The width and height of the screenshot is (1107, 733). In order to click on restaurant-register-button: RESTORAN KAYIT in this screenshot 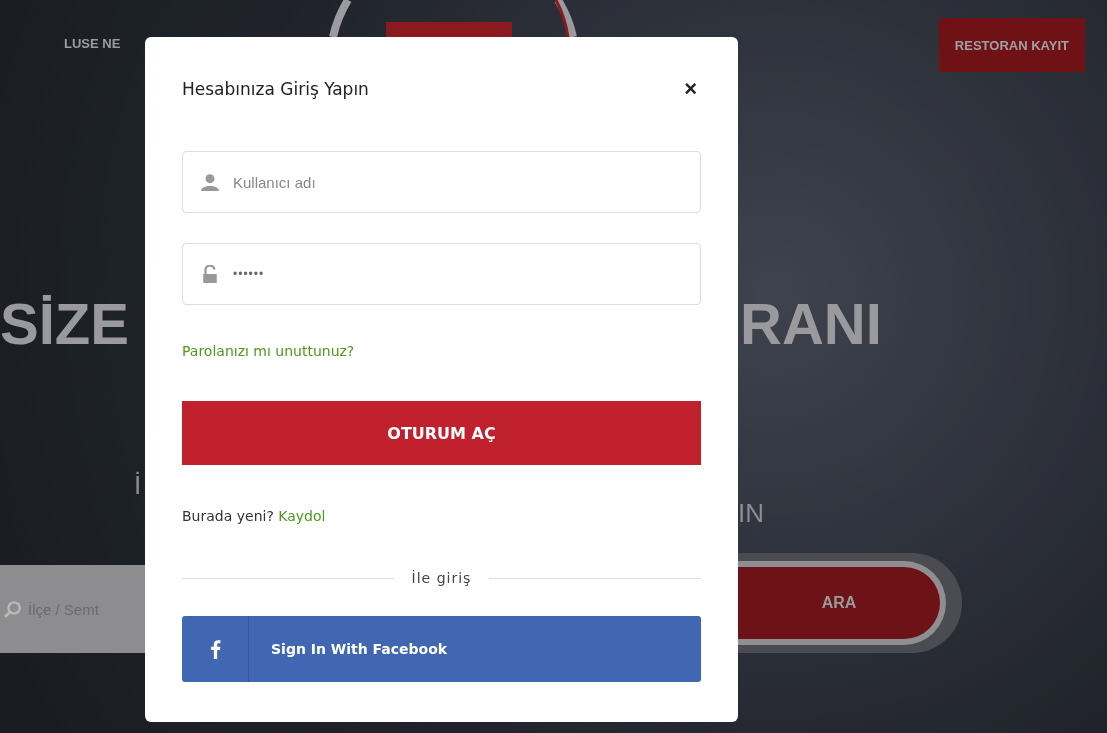, I will do `click(1011, 45)`.